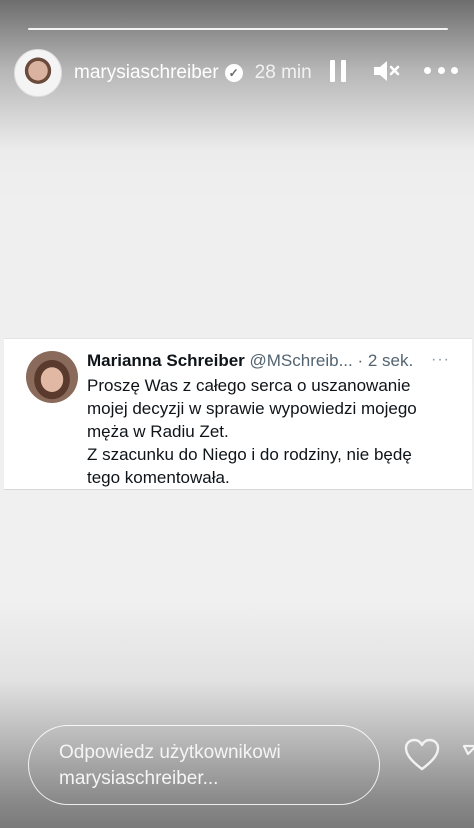  What do you see at coordinates (38, 73) in the screenshot?
I see `avatar` at bounding box center [38, 73].